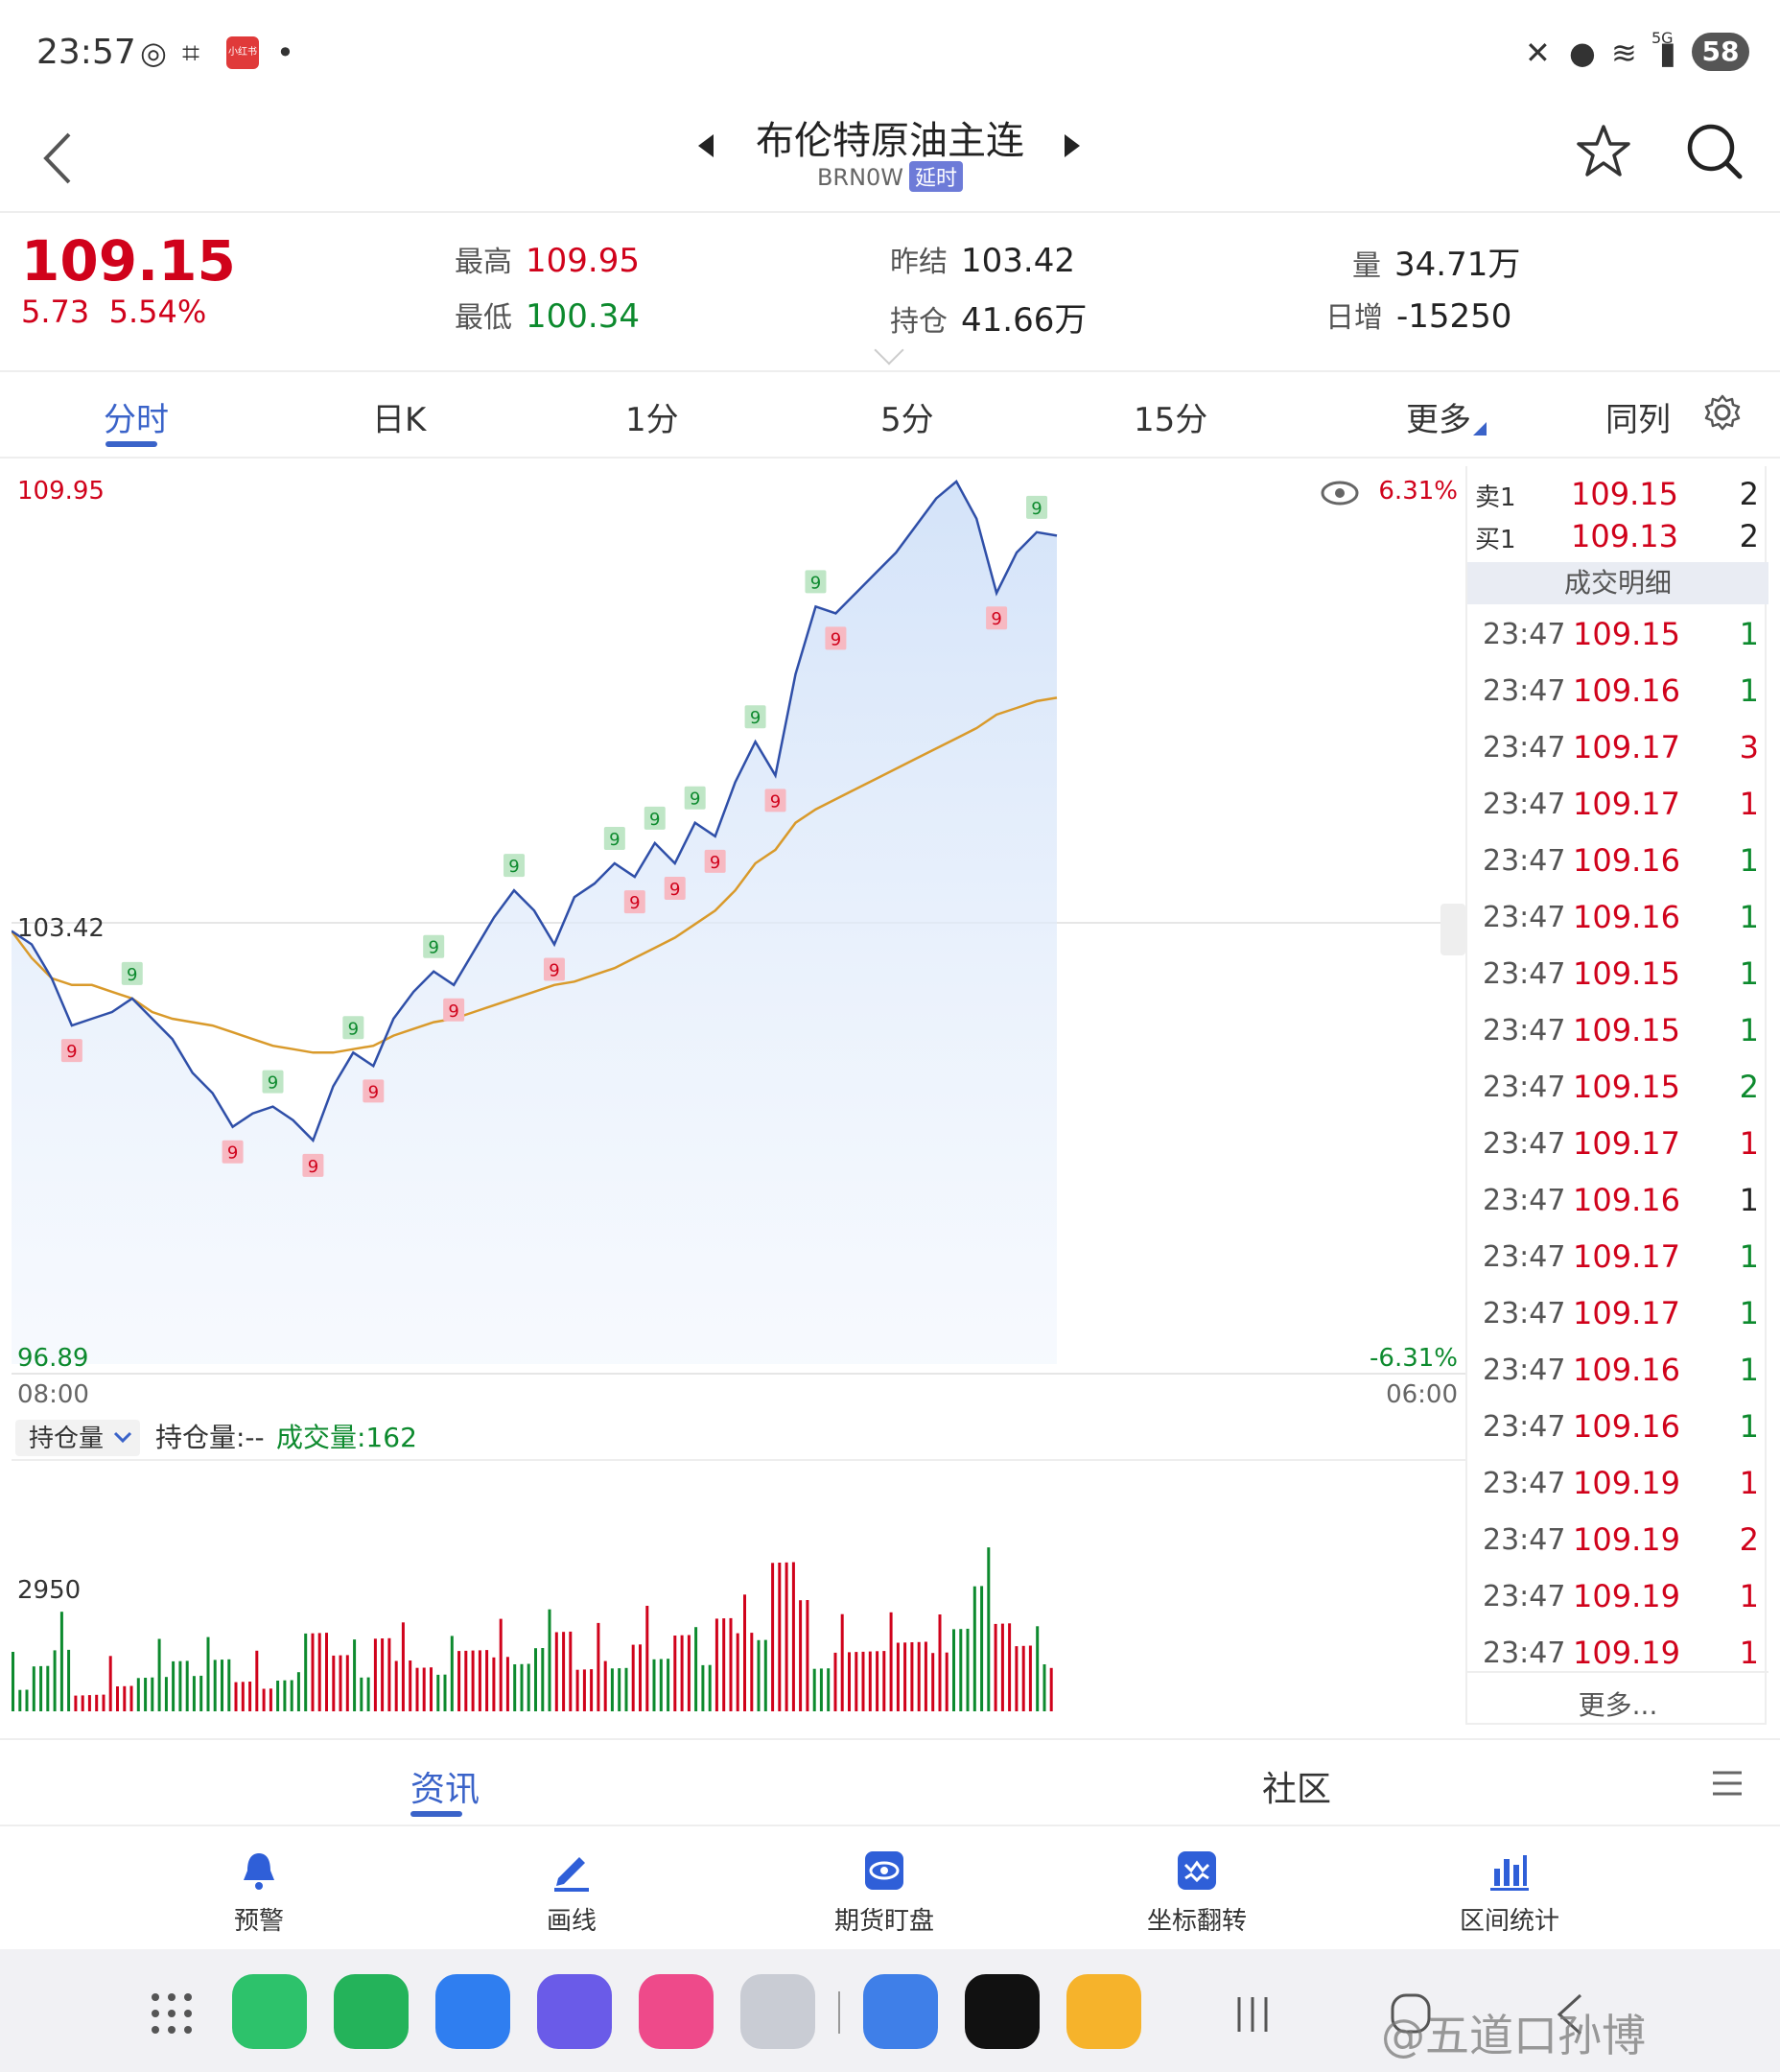  What do you see at coordinates (1638, 416) in the screenshot?
I see `tab-compare: 同列` at bounding box center [1638, 416].